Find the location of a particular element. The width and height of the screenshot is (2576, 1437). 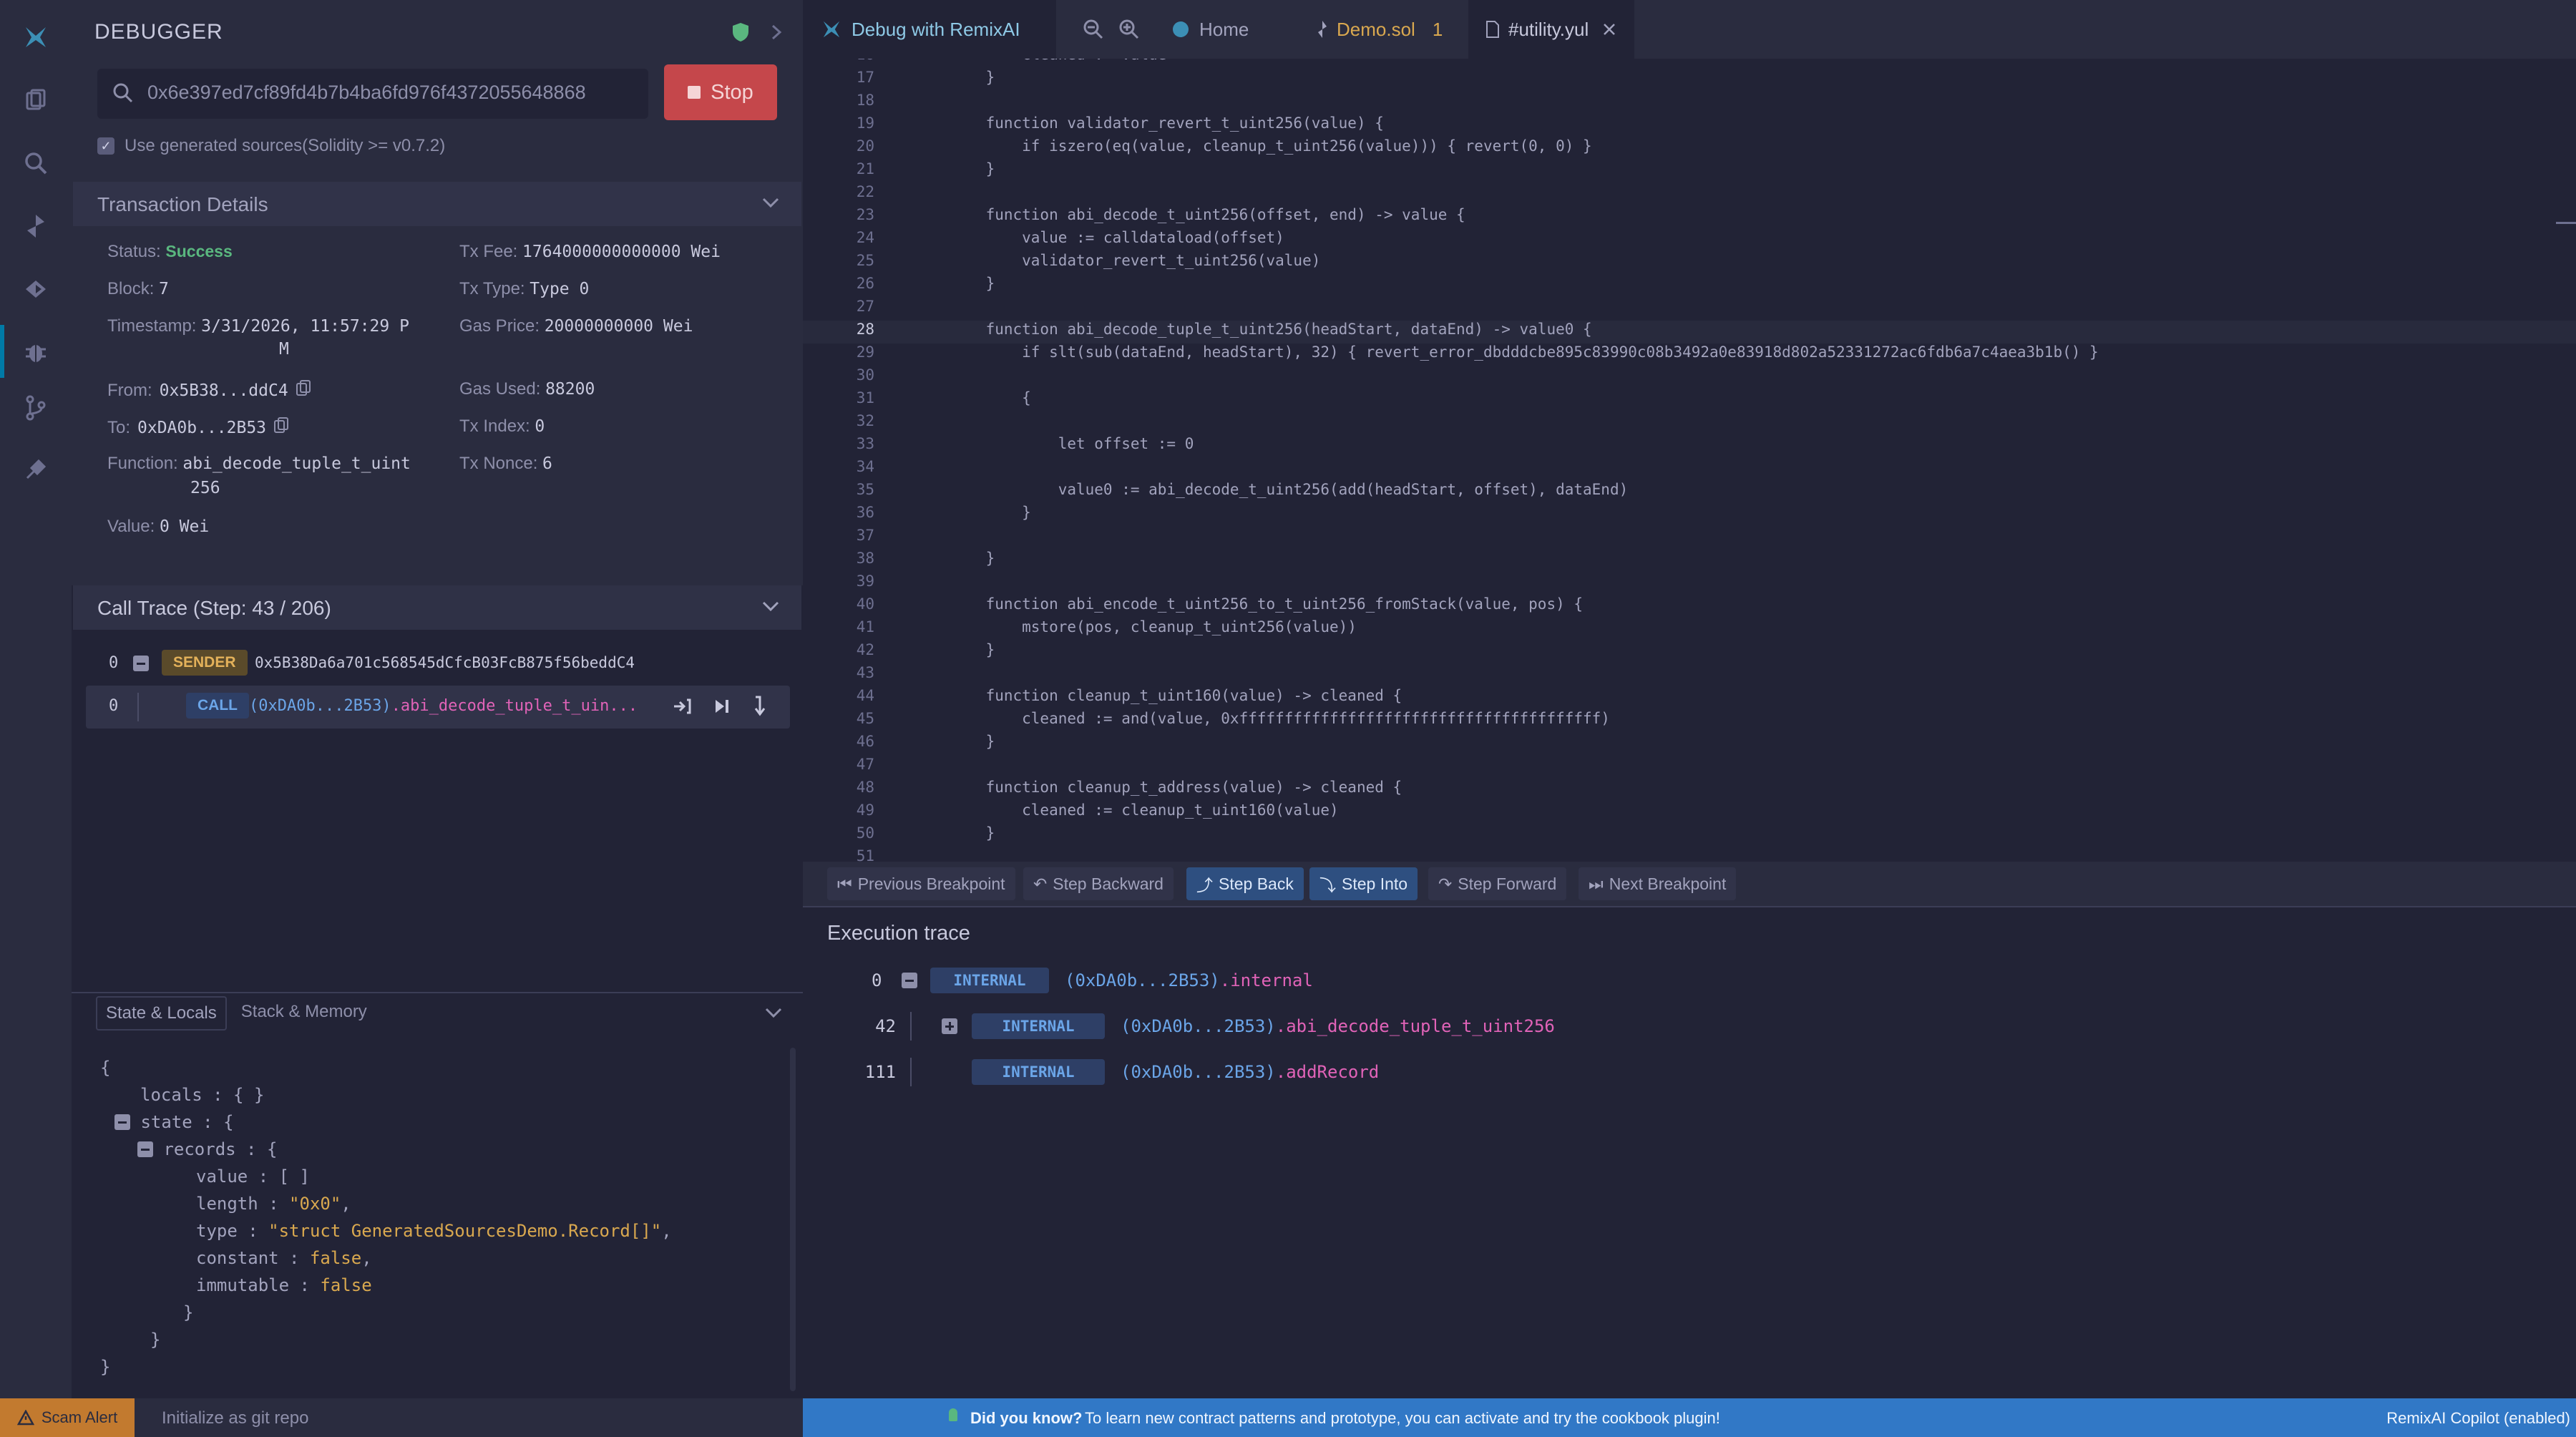

line-number: 29 is located at coordinates (838, 352).